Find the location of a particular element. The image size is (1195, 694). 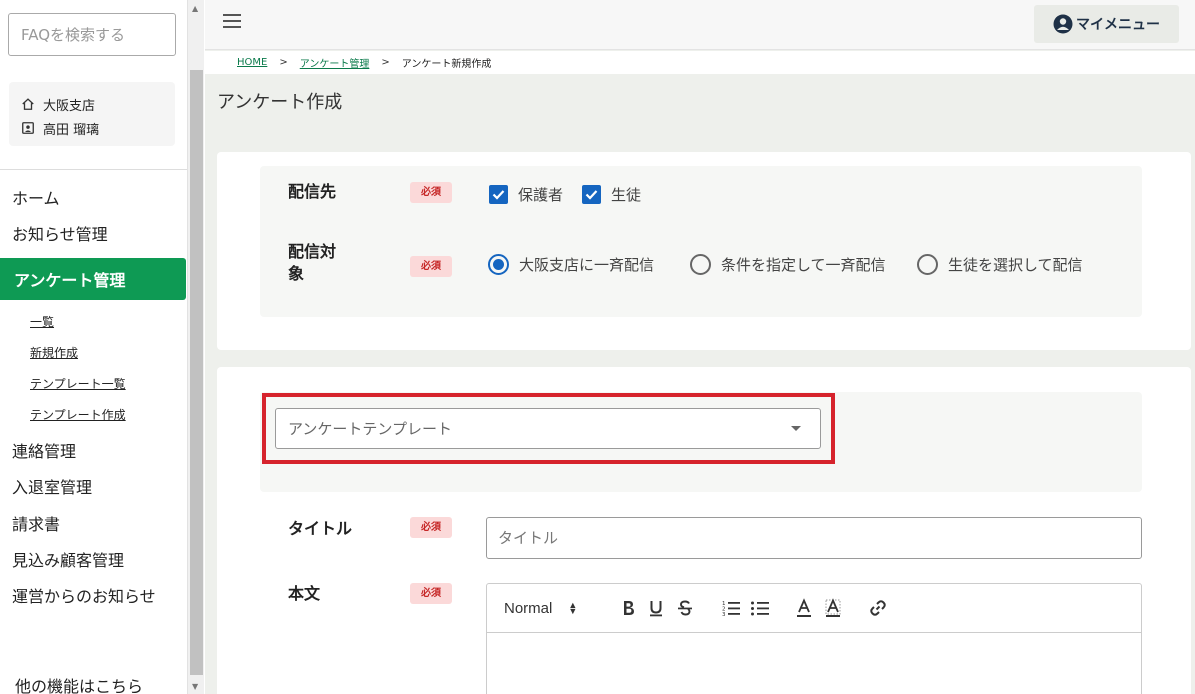

radio-branch-broadcast-label: 大阪支店に一斉配信 is located at coordinates (587, 265).